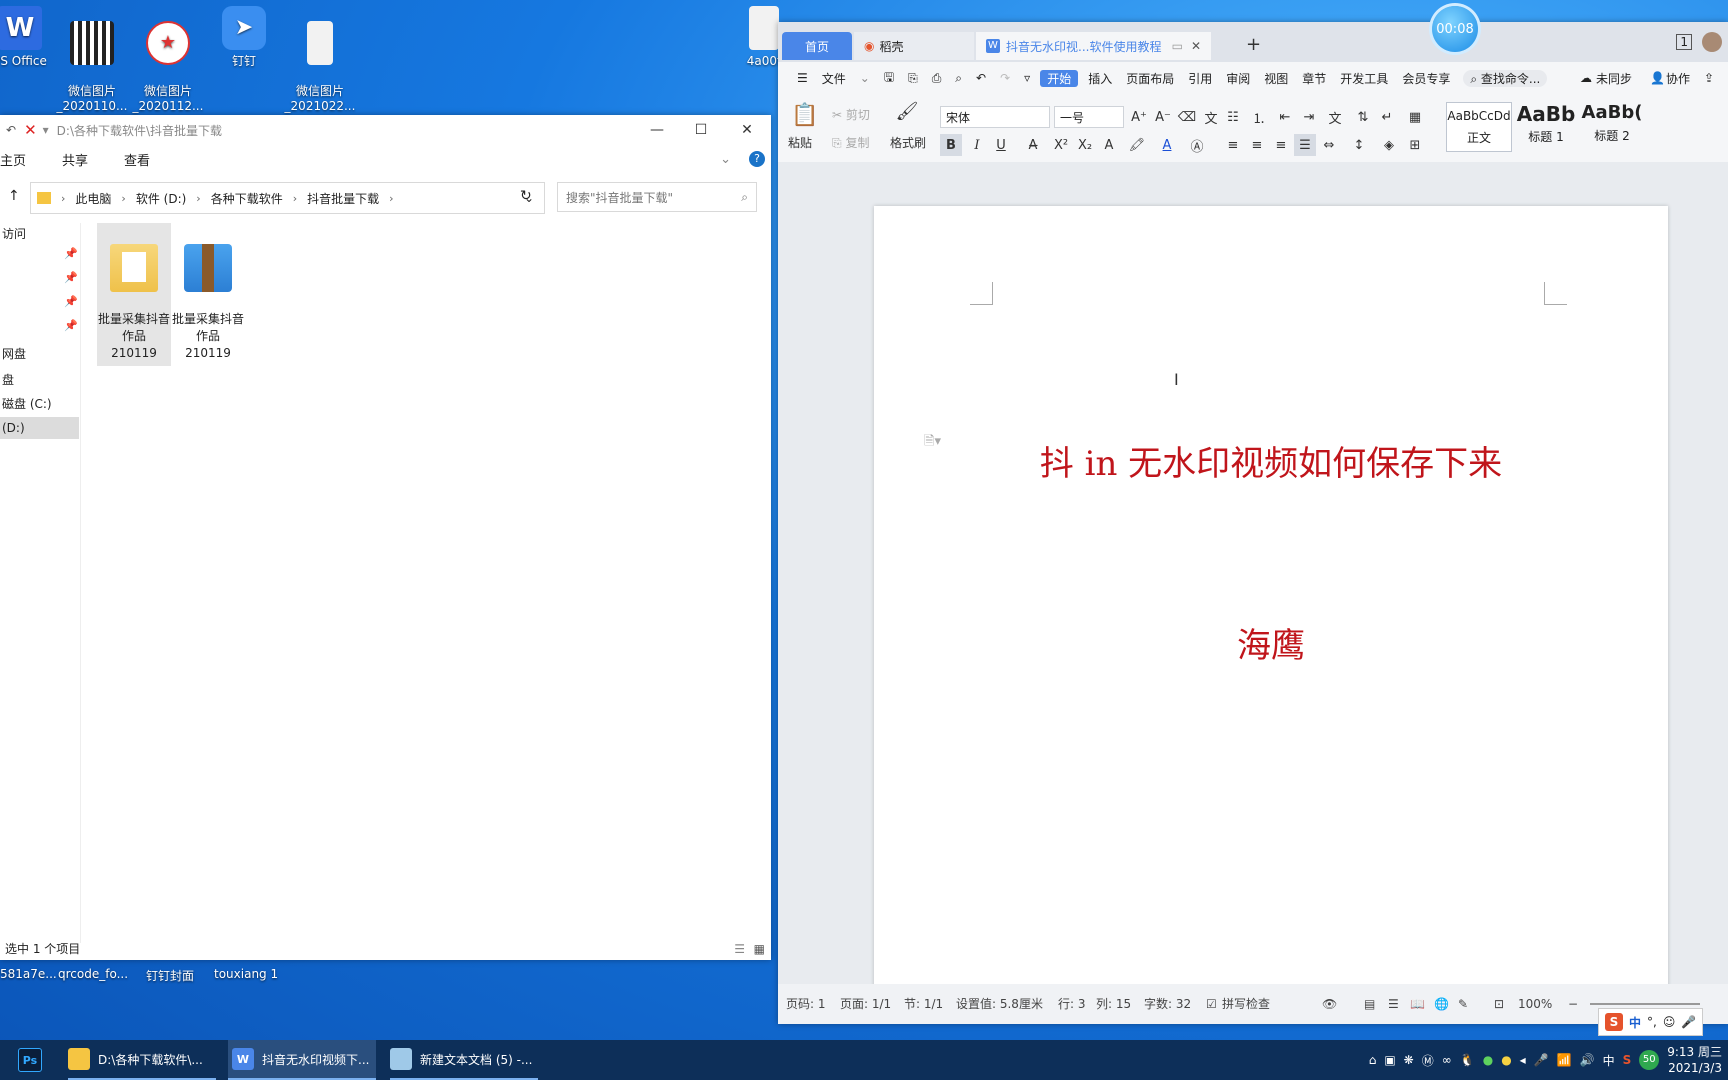 Image resolution: width=1728 pixels, height=1080 pixels. What do you see at coordinates (1523, 1060) in the screenshot?
I see `tray-app-icon: ◂` at bounding box center [1523, 1060].